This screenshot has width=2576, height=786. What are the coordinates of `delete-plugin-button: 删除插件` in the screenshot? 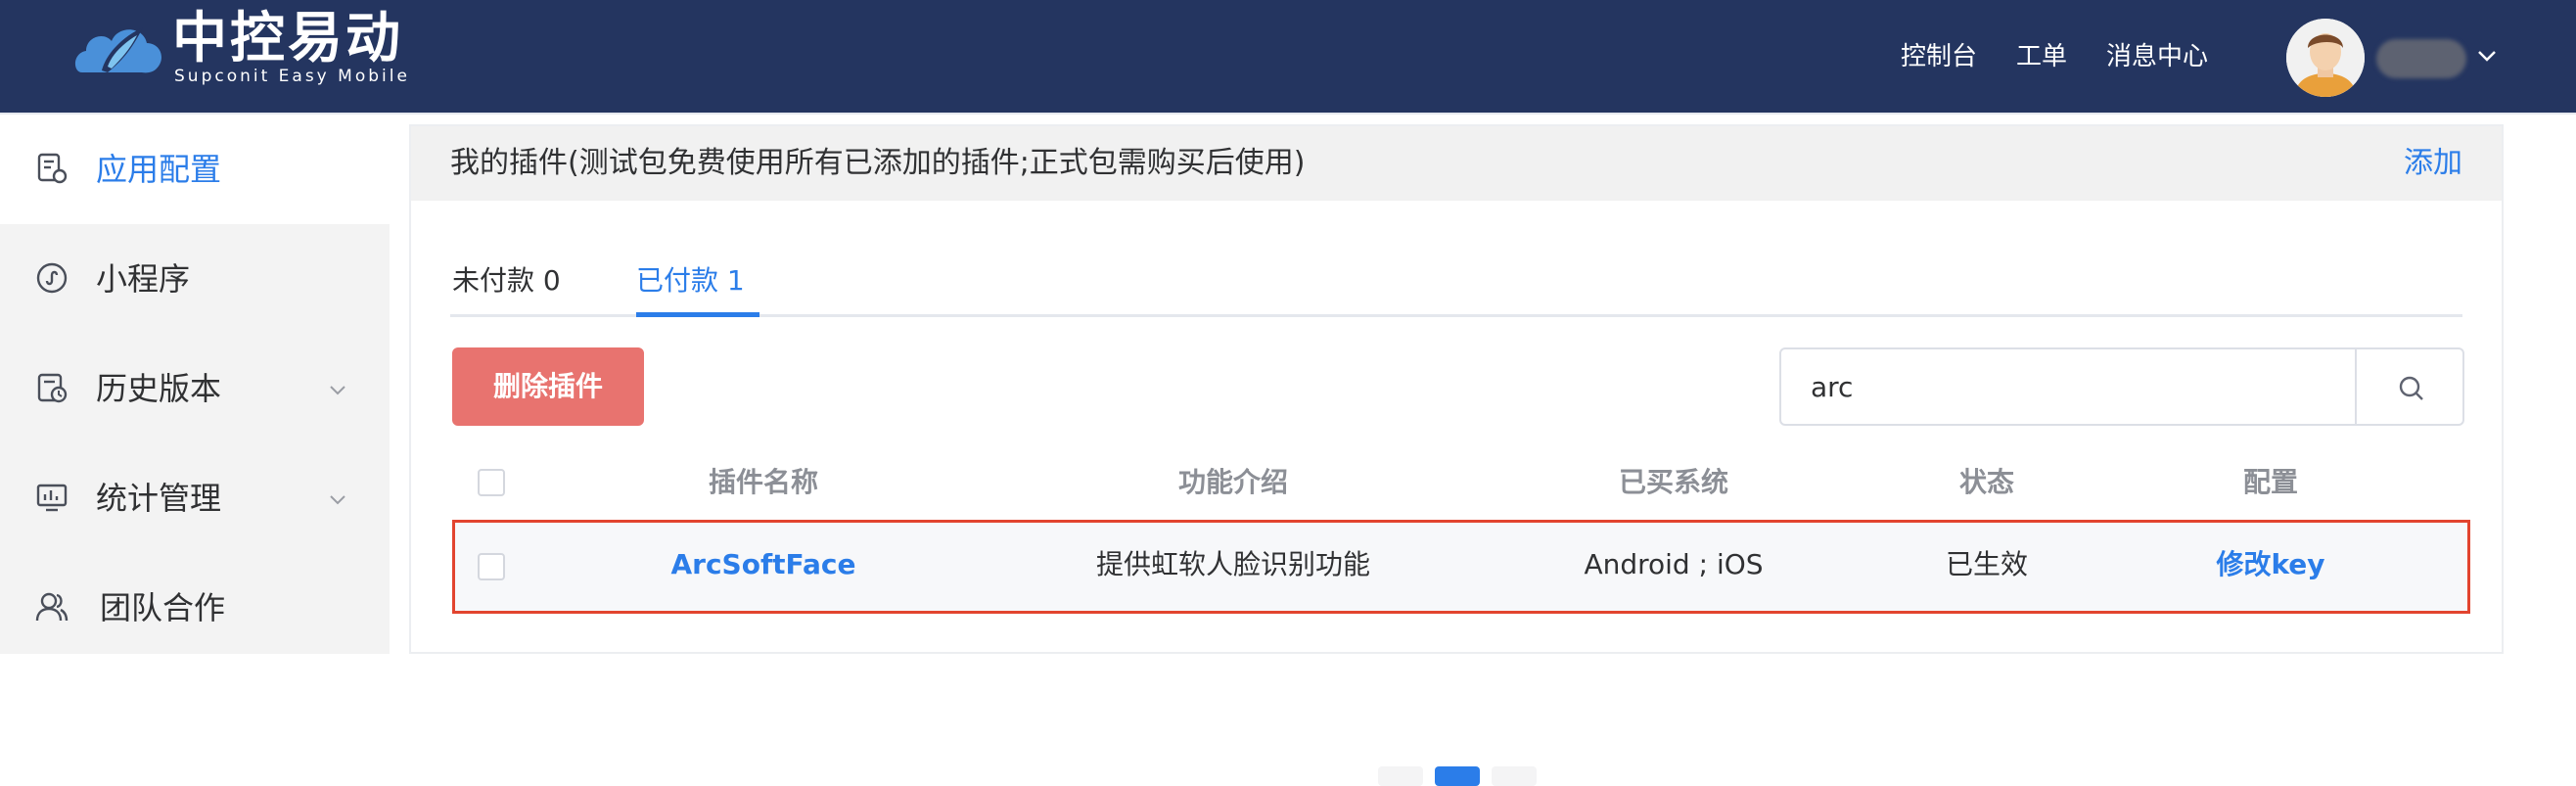 It's located at (548, 386).